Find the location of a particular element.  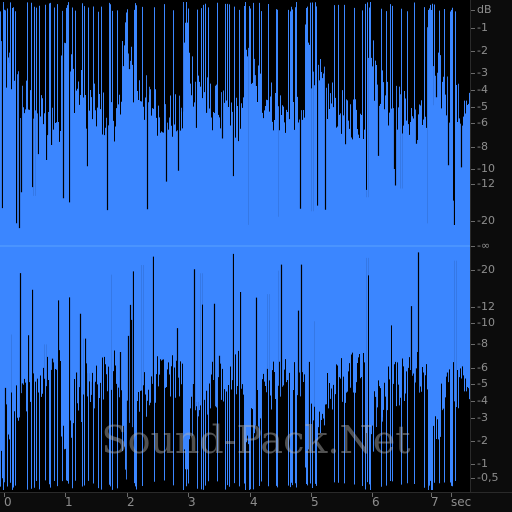

time-unit-label: sec is located at coordinates (461, 502).